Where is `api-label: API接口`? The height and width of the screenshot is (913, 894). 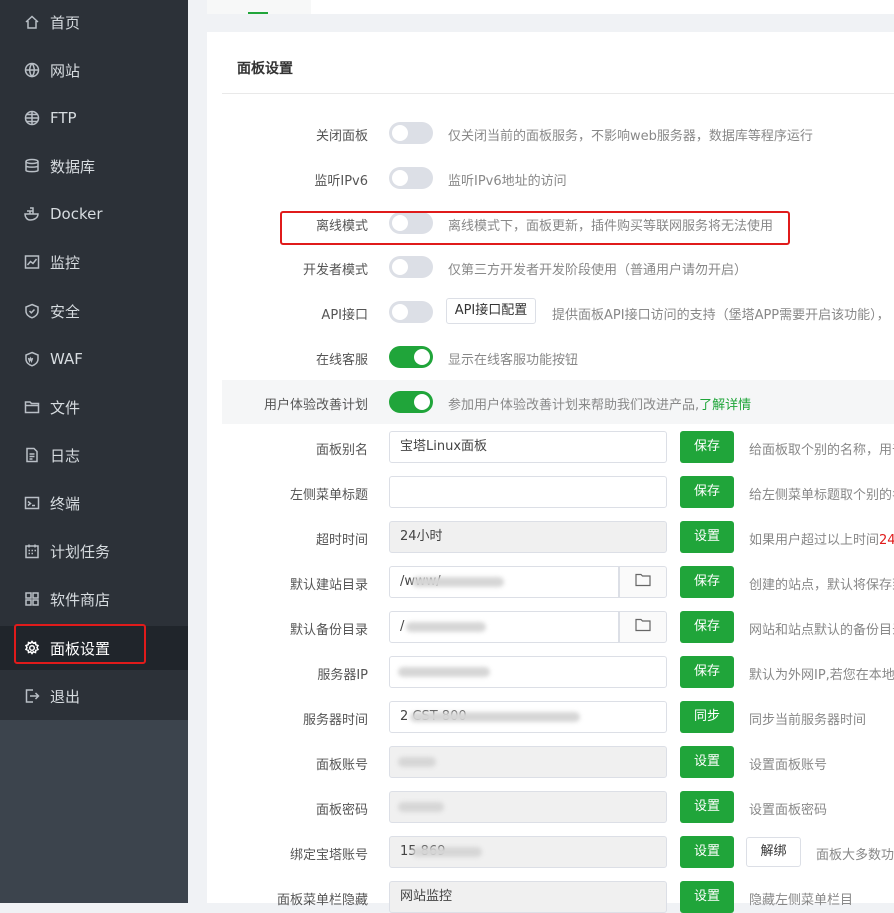
api-label: API接口 is located at coordinates (344, 315).